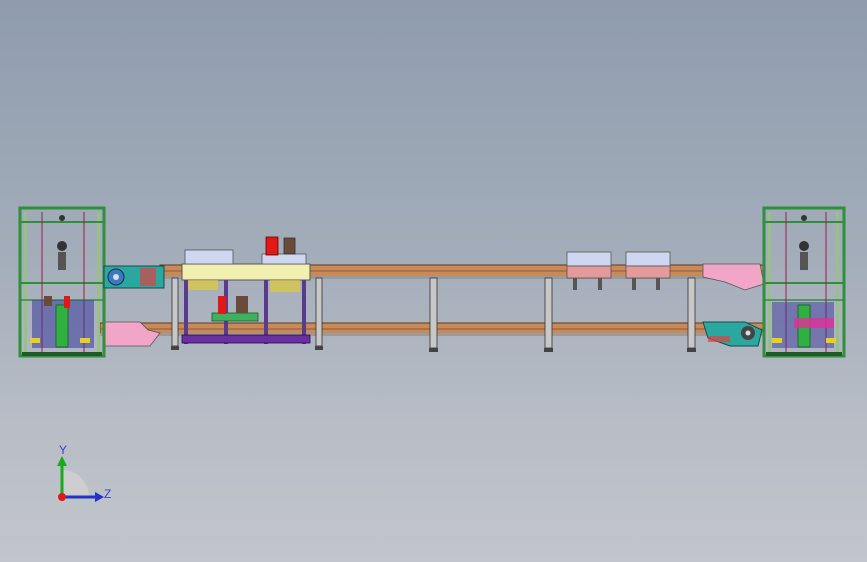  What do you see at coordinates (107, 494) in the screenshot?
I see `z-axis-label: Z` at bounding box center [107, 494].